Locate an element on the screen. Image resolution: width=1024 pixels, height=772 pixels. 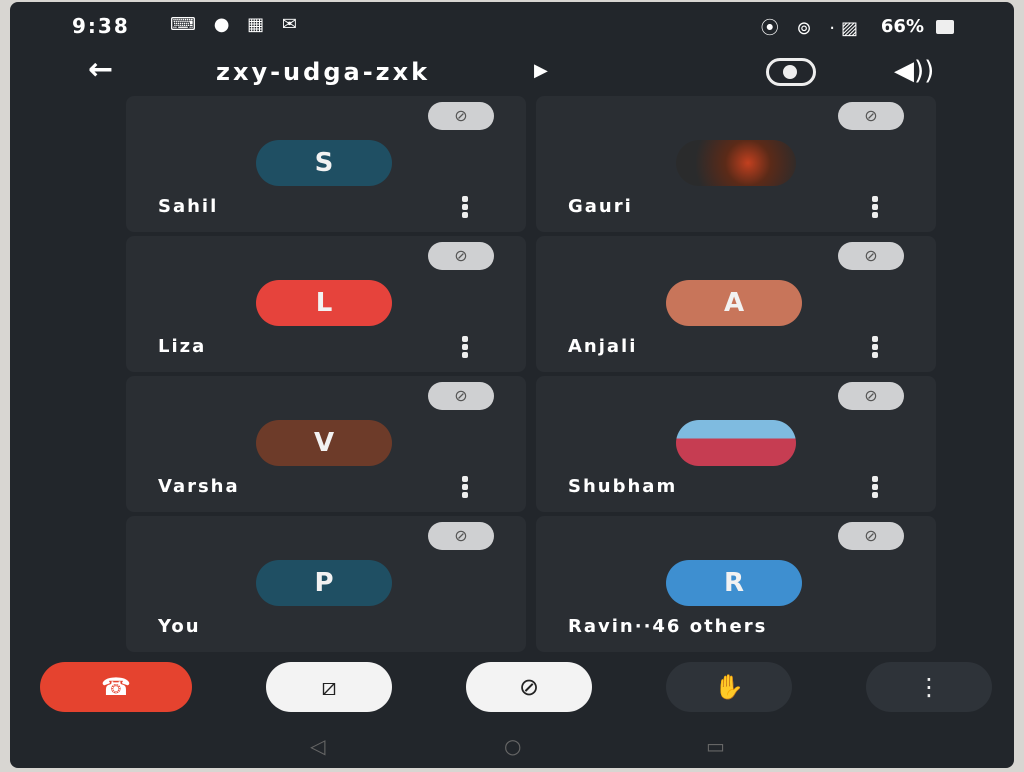
avatar: S is located at coordinates (324, 163).